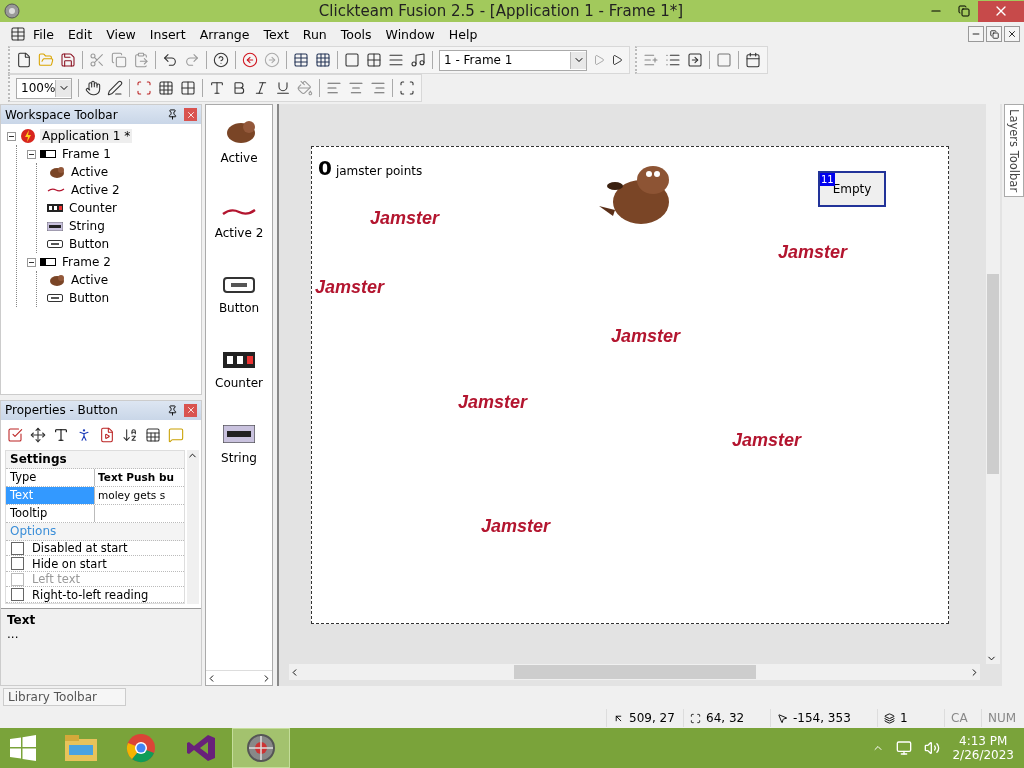 The height and width of the screenshot is (768, 1024). I want to click on counter-label: jamster points, so click(379, 171).